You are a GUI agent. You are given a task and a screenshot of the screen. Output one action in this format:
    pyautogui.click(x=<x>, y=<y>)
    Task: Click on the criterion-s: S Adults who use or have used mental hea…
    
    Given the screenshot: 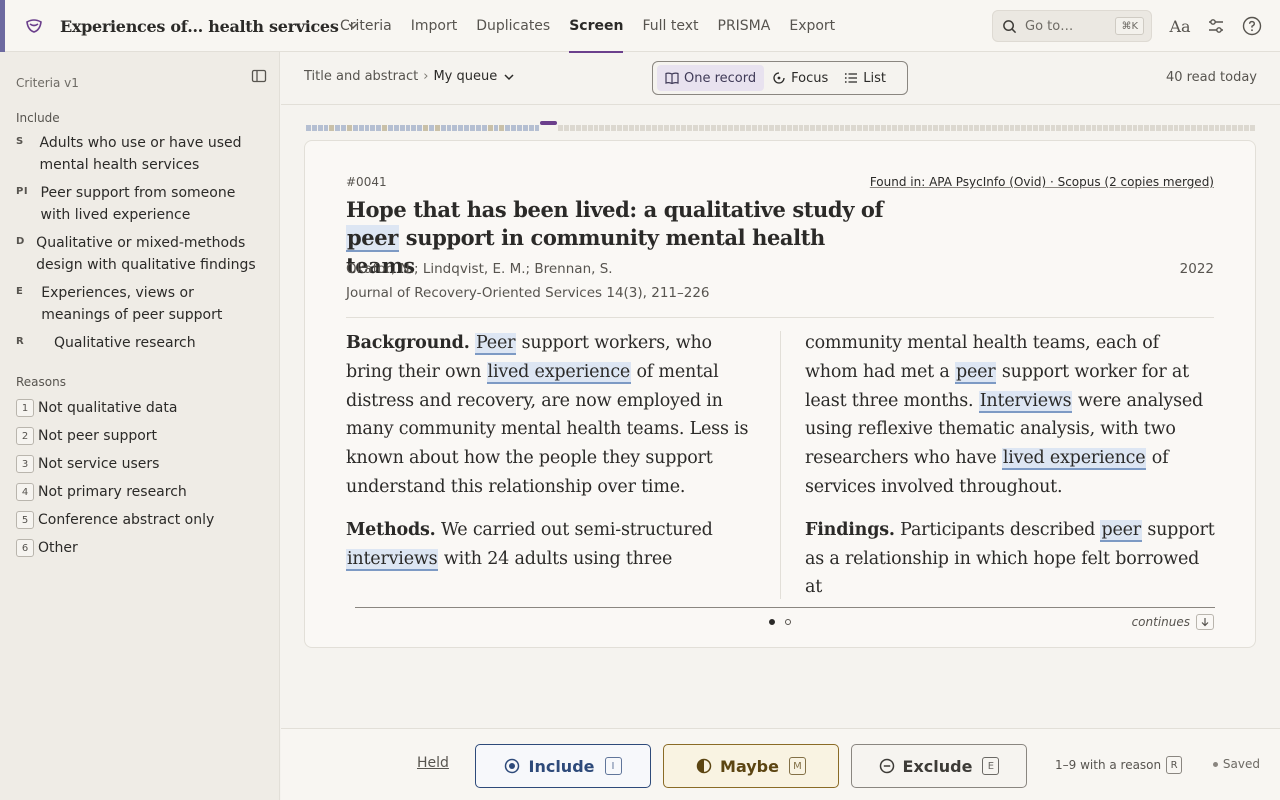 What is the action you would take?
    pyautogui.click(x=141, y=154)
    